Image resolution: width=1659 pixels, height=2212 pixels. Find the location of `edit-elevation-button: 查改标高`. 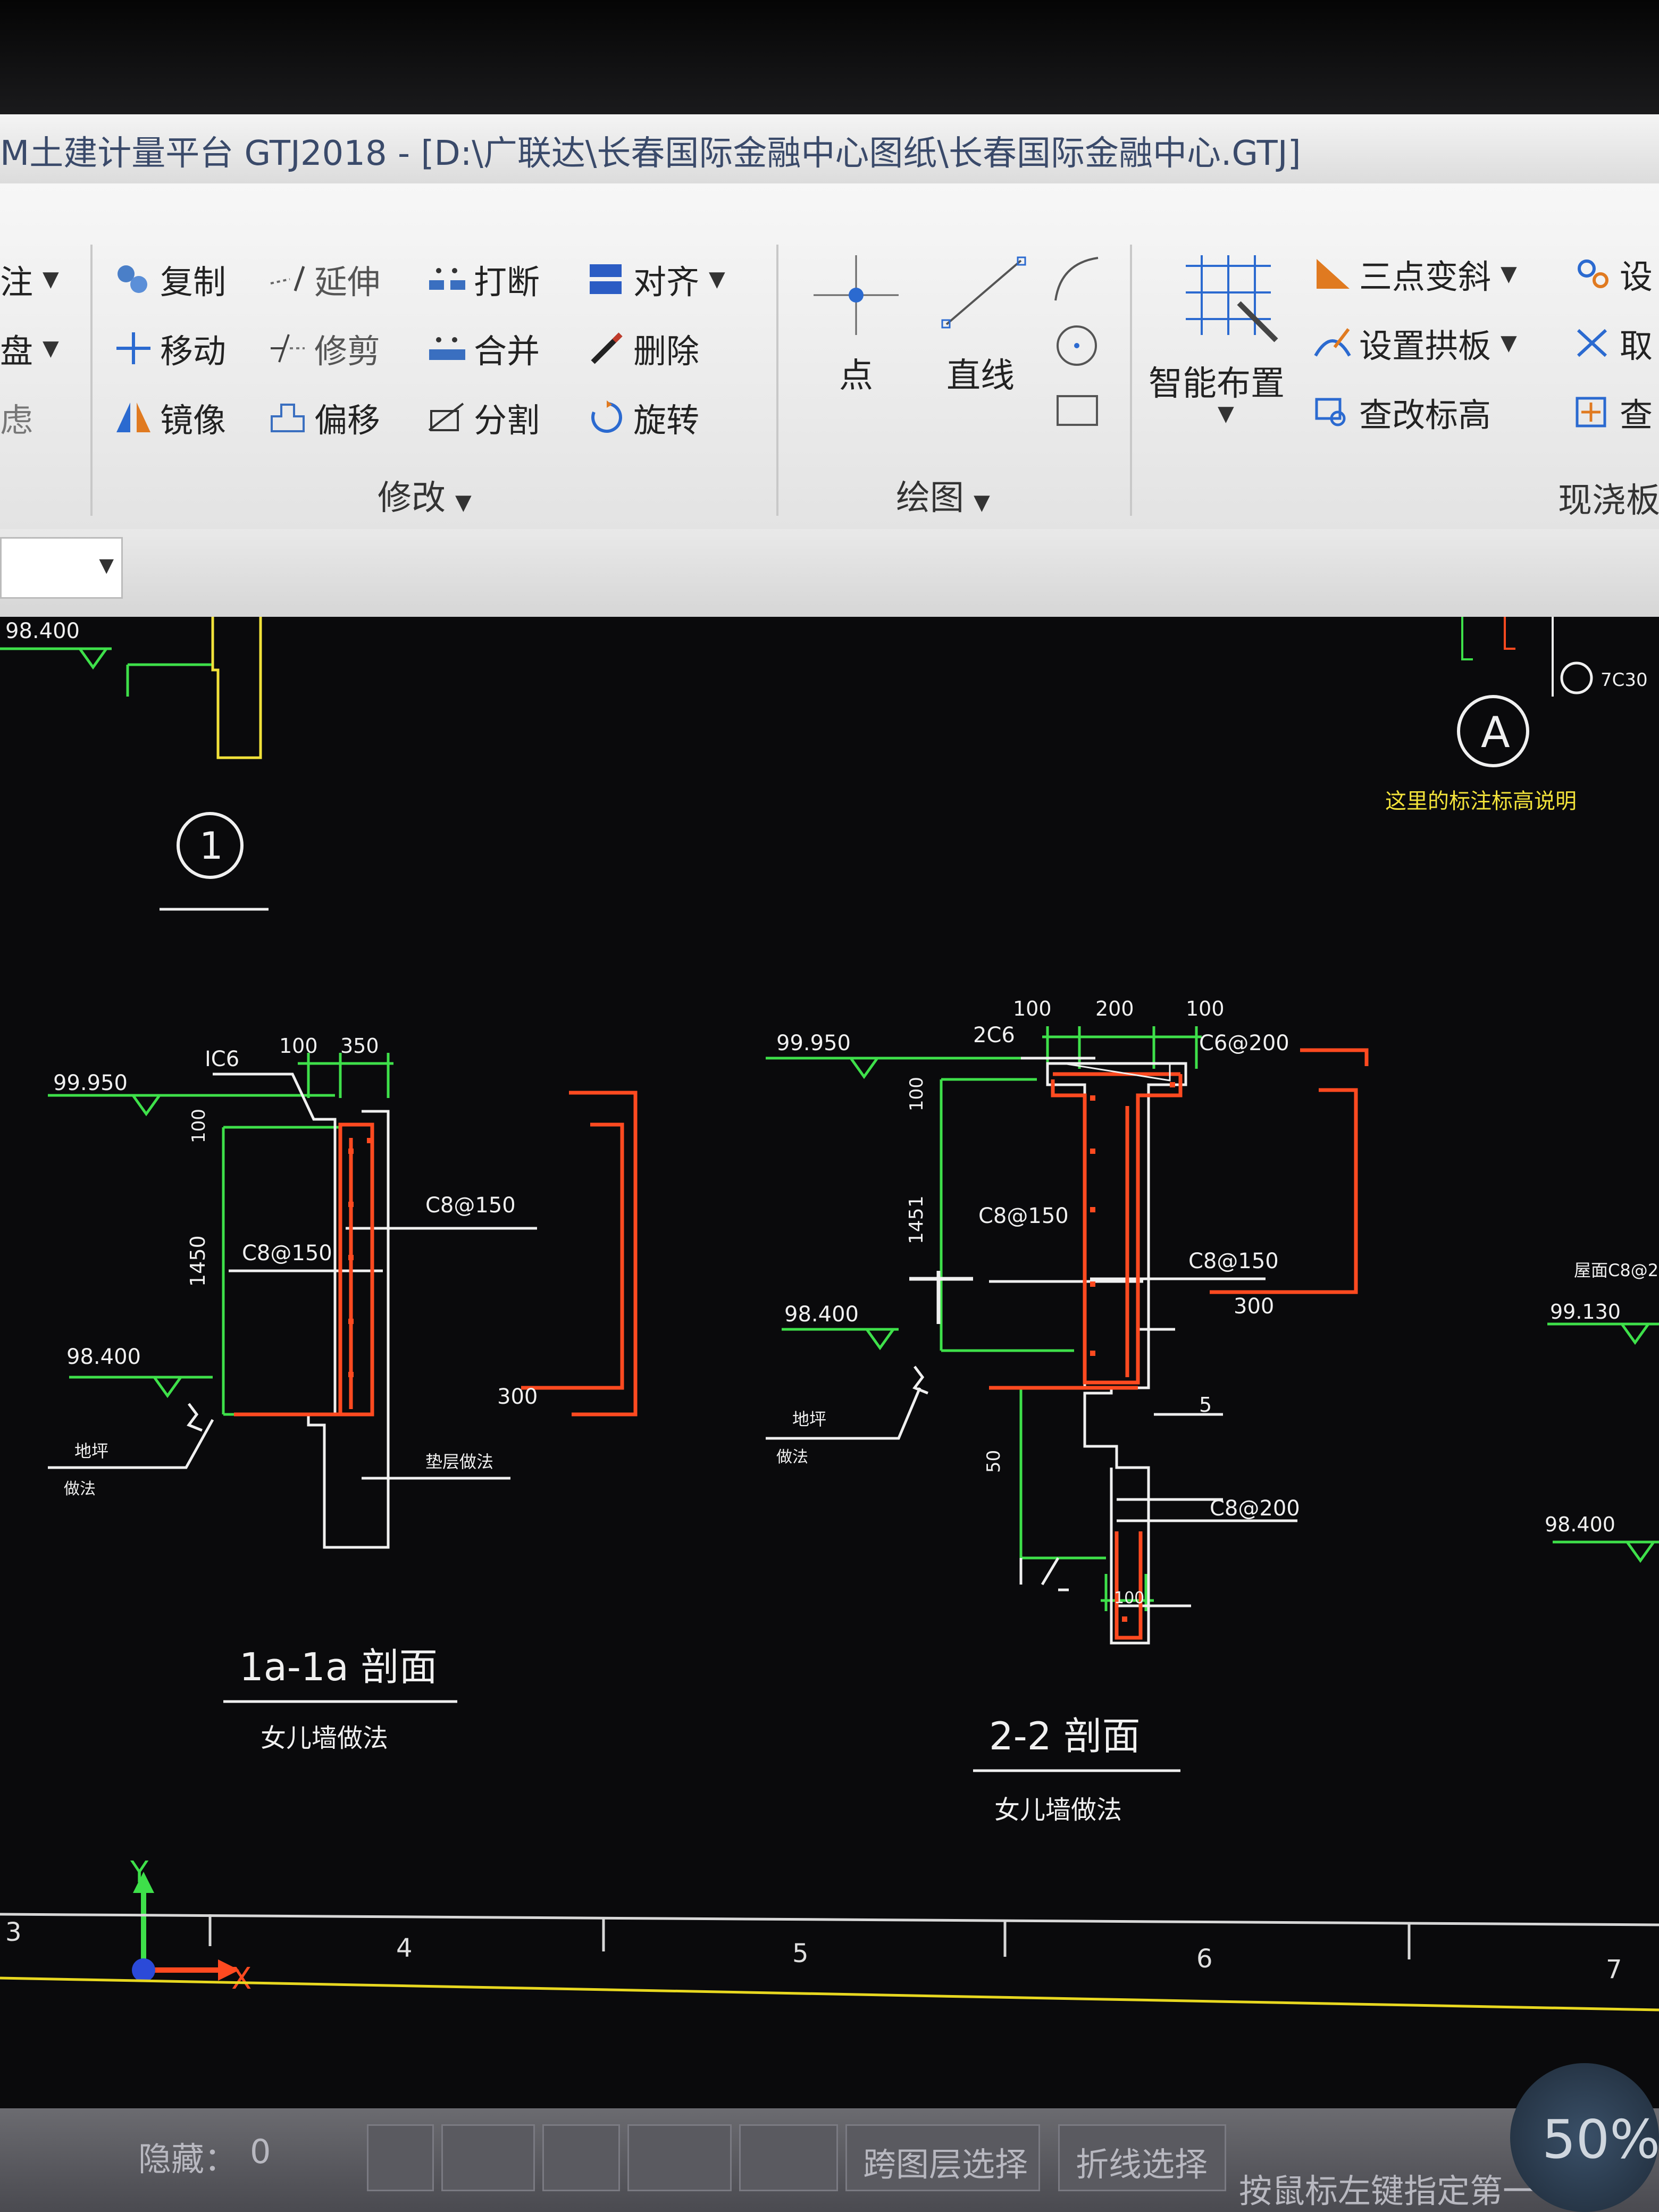

edit-elevation-button: 查改标高 is located at coordinates (1402, 412).